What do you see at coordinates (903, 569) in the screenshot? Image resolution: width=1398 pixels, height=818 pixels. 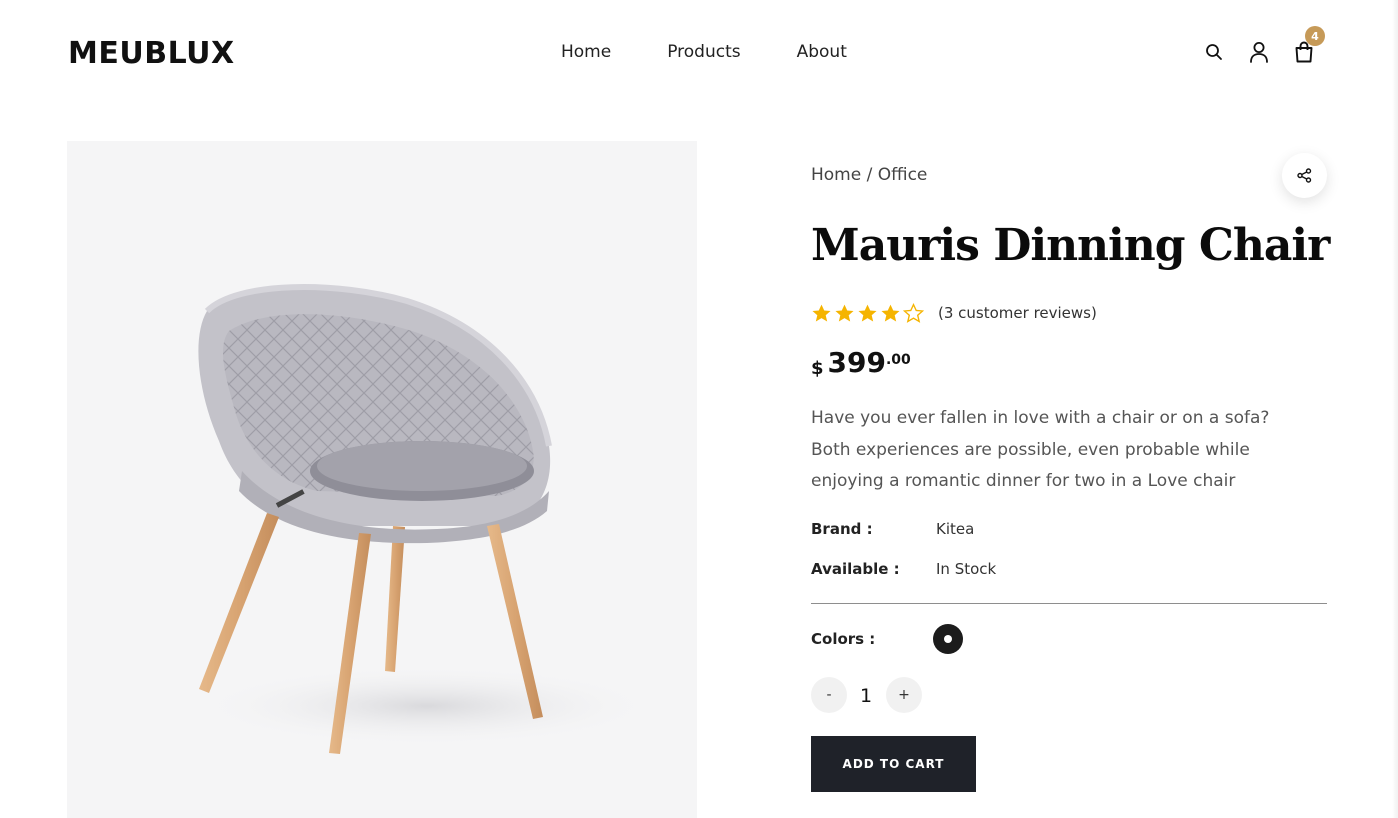 I see `availability-row: Available : In Stock` at bounding box center [903, 569].